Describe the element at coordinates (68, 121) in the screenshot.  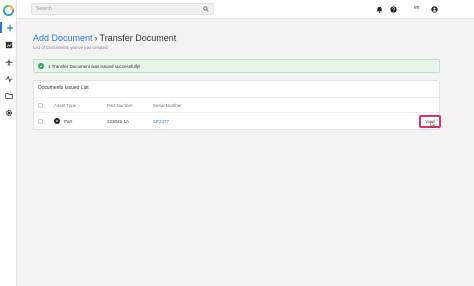
I see `cell-asset-type: Part` at that location.